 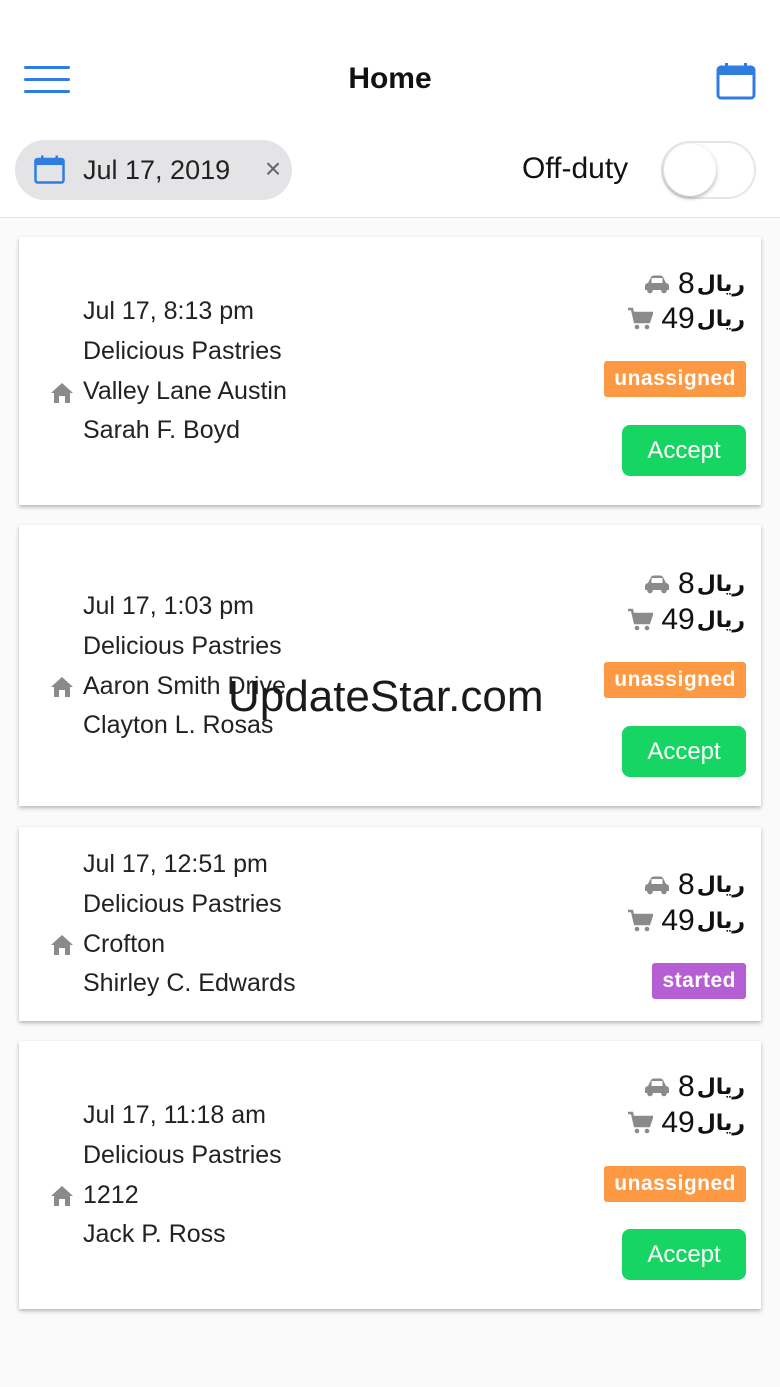 I want to click on order-customer: Sarah F. Boyd, so click(x=162, y=430).